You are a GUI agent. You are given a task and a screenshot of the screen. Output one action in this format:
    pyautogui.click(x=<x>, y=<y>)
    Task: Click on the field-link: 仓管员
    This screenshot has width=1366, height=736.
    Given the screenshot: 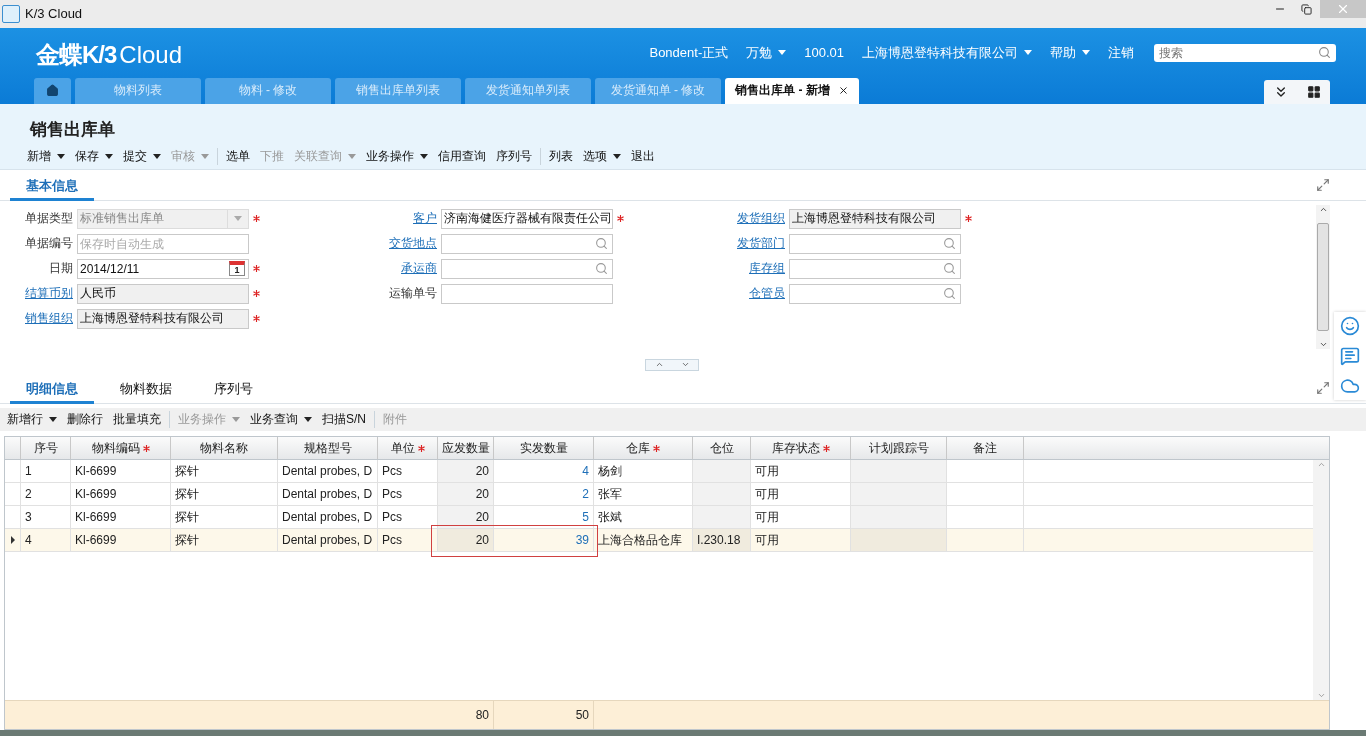 What is the action you would take?
    pyautogui.click(x=767, y=294)
    